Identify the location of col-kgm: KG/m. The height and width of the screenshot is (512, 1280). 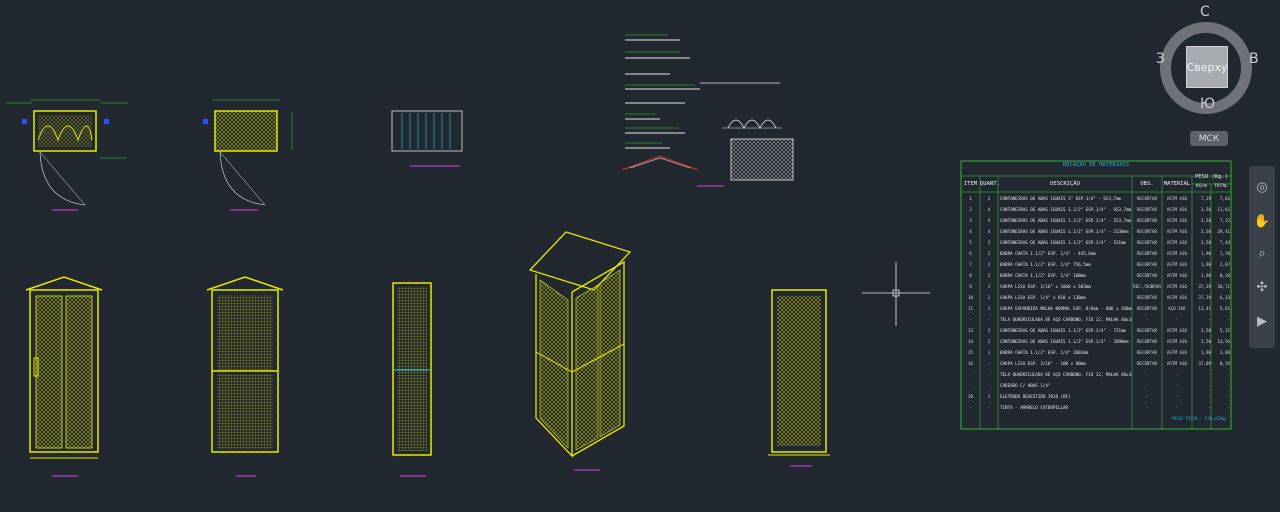
(1201, 186).